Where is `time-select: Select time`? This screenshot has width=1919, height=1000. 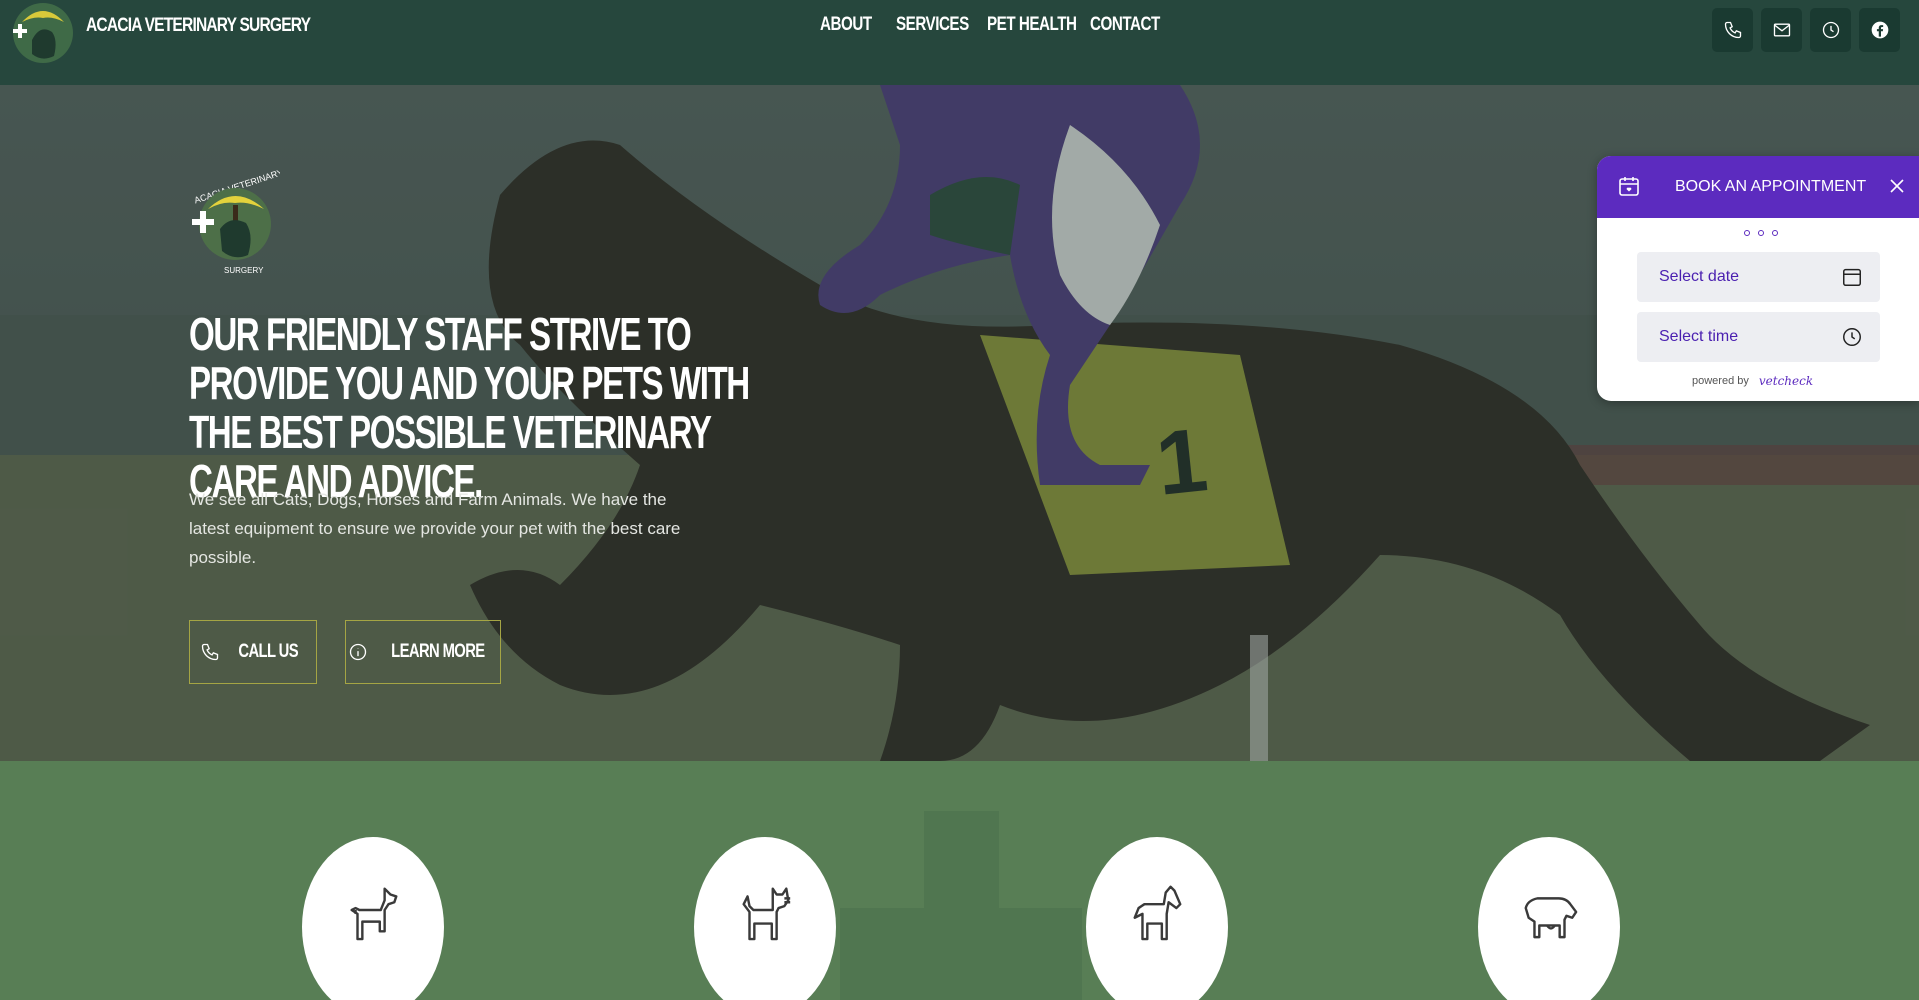
time-select: Select time is located at coordinates (1758, 337).